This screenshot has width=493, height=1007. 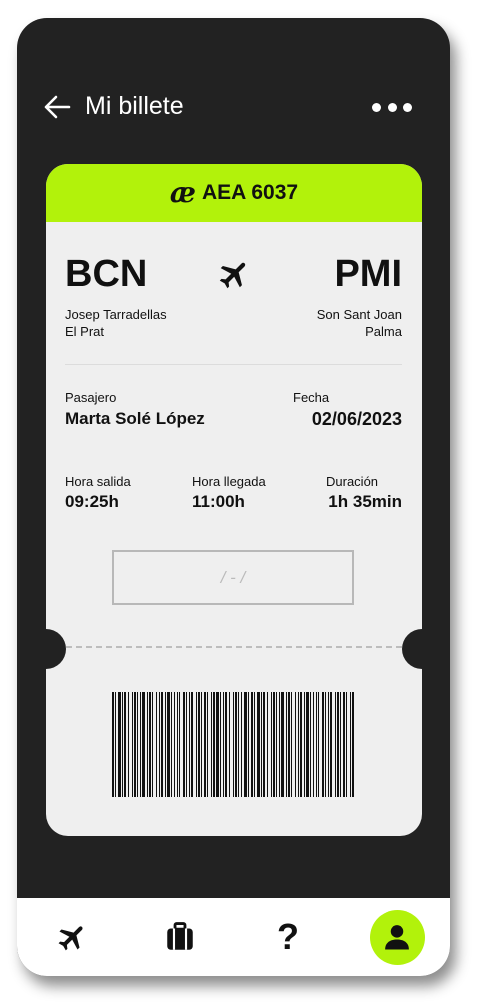 I want to click on destination-airport-line2: Palma, so click(x=383, y=331).